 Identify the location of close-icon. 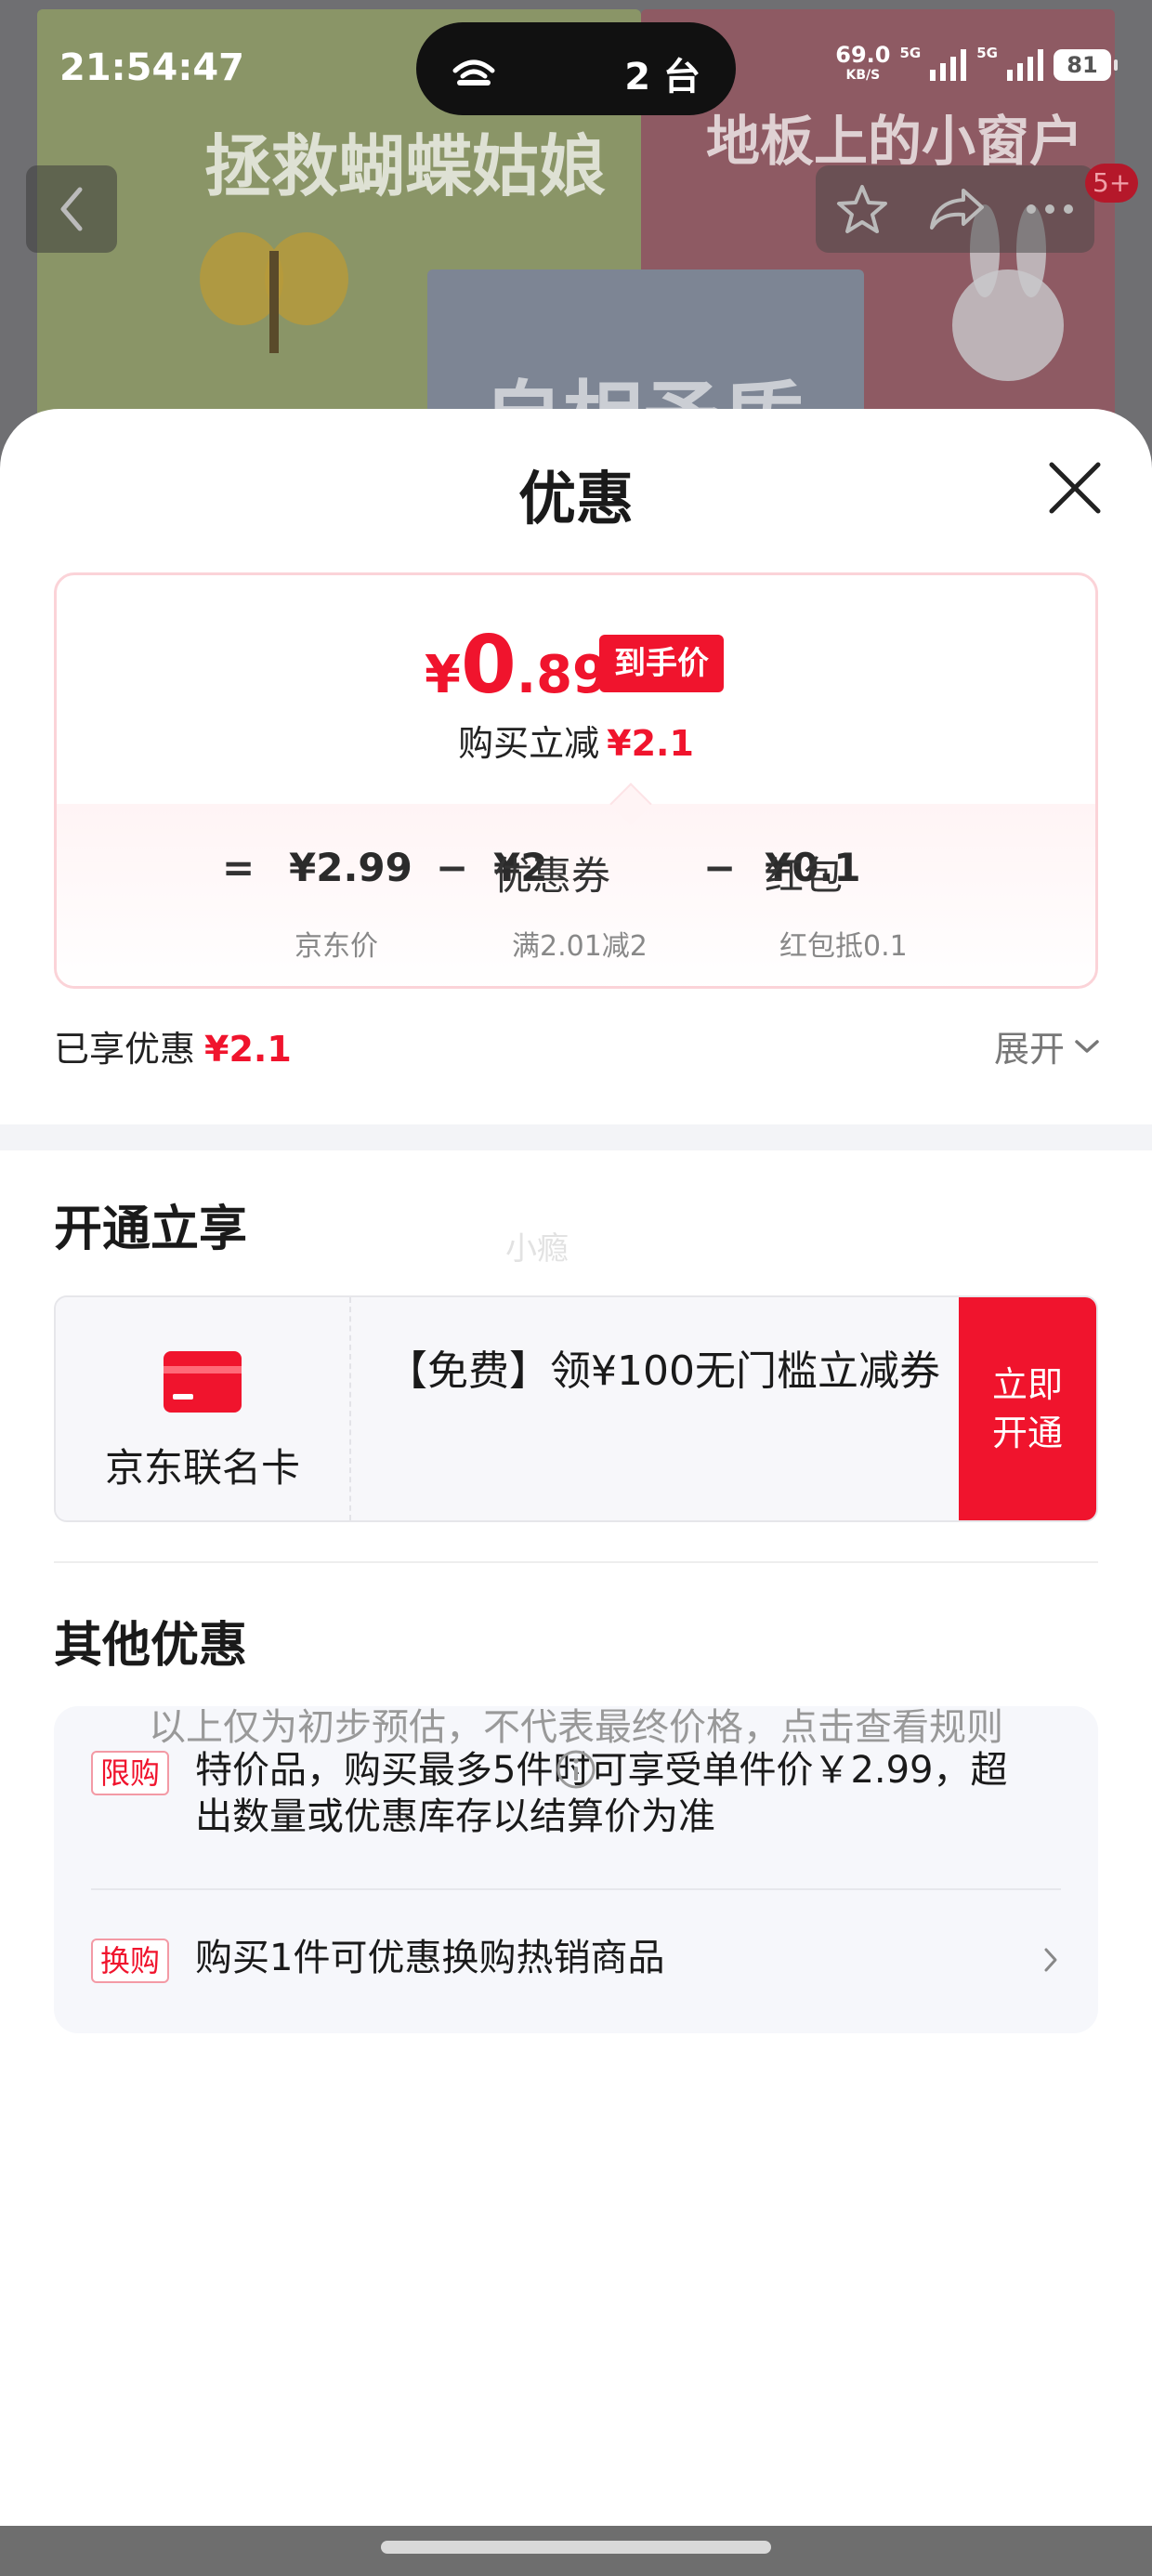
(1075, 488).